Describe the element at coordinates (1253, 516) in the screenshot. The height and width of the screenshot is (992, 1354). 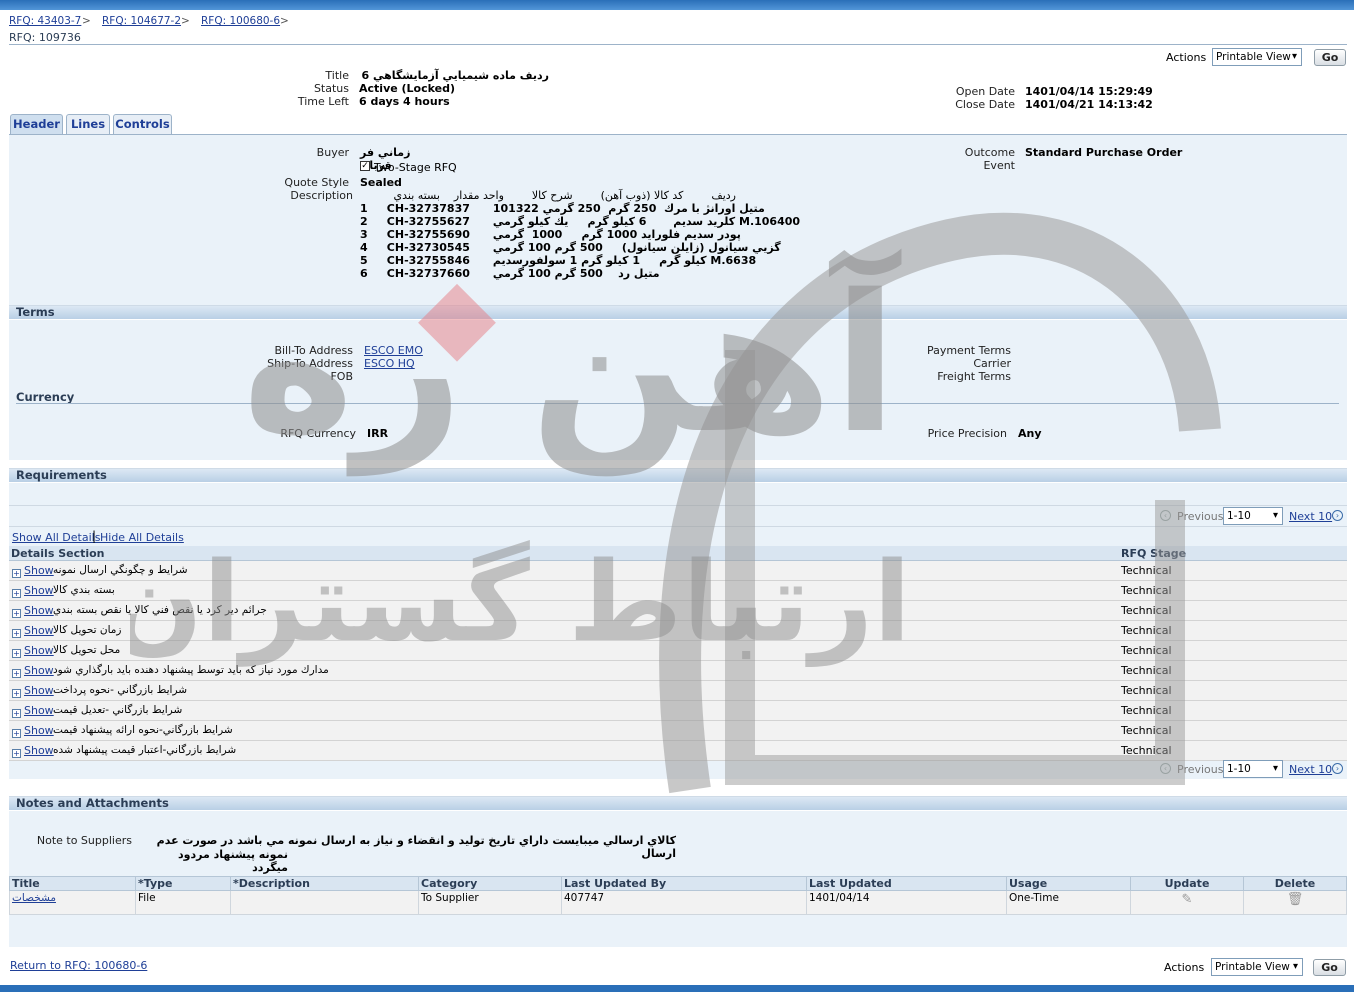
I see `page-range-select: 1-10` at that location.